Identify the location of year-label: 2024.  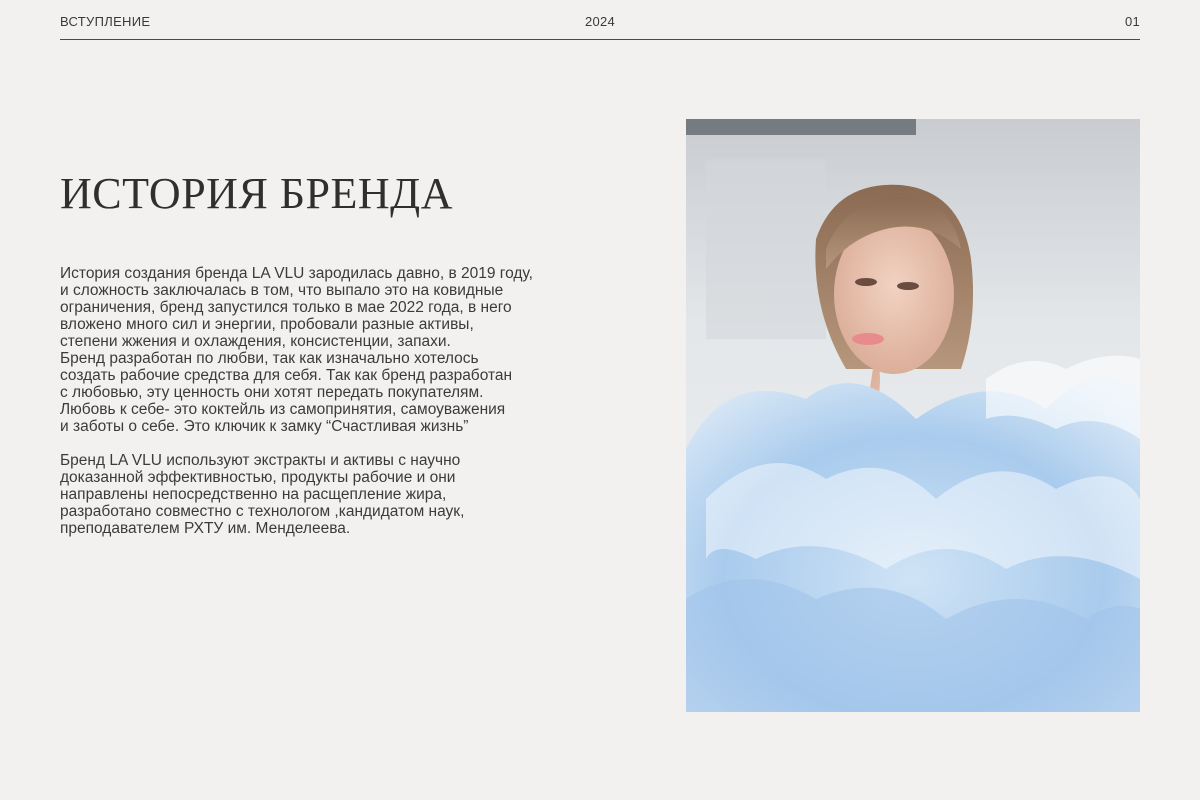
(600, 21).